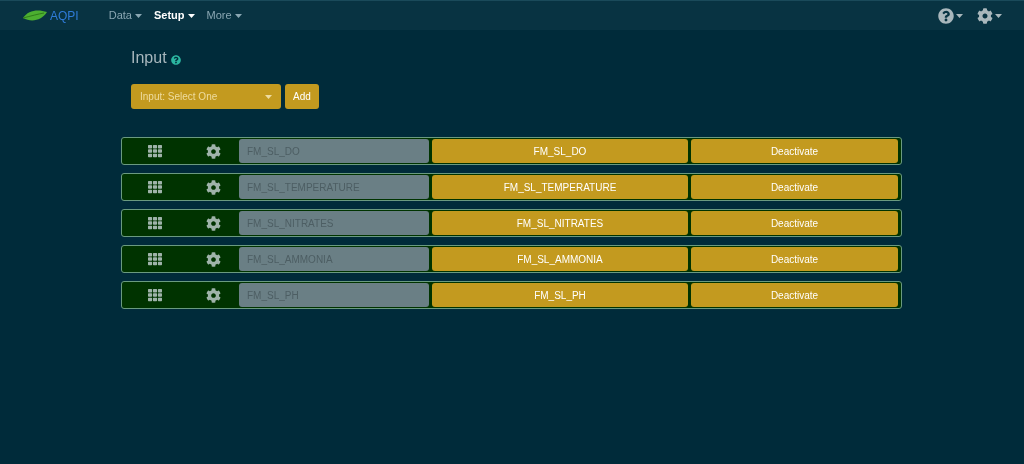 This screenshot has width=1024, height=464. Describe the element at coordinates (302, 96) in the screenshot. I see `add-button: Add` at that location.